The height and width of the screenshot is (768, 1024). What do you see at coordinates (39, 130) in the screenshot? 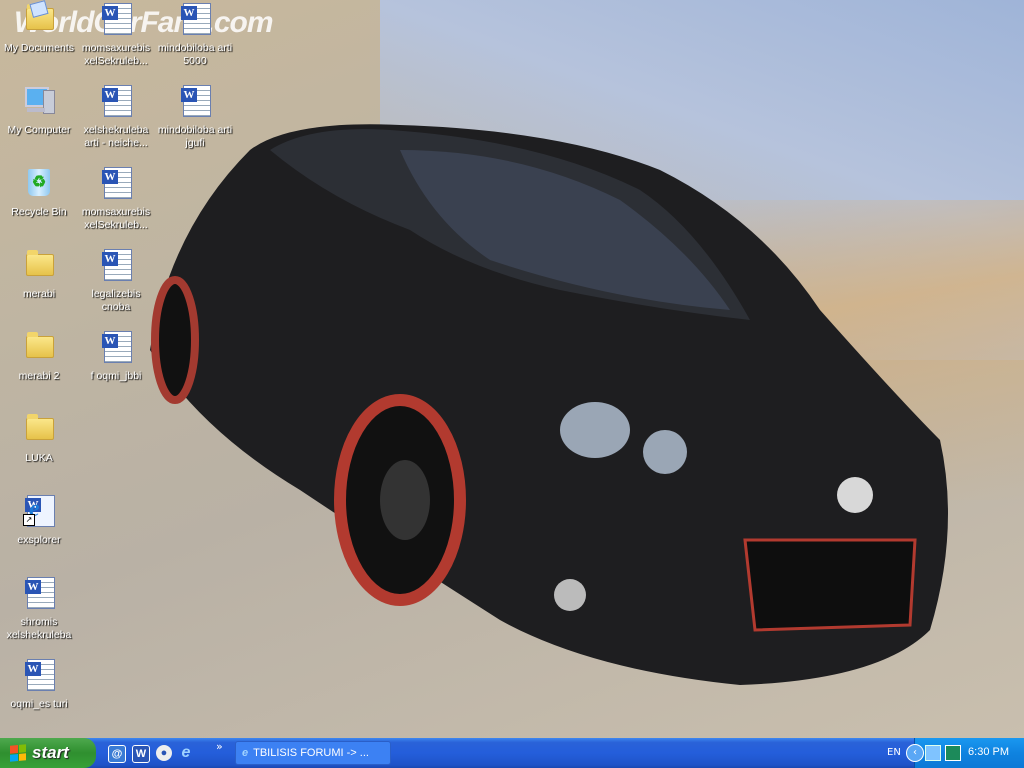
I see `desktop-icon-label: My Computer` at bounding box center [39, 130].